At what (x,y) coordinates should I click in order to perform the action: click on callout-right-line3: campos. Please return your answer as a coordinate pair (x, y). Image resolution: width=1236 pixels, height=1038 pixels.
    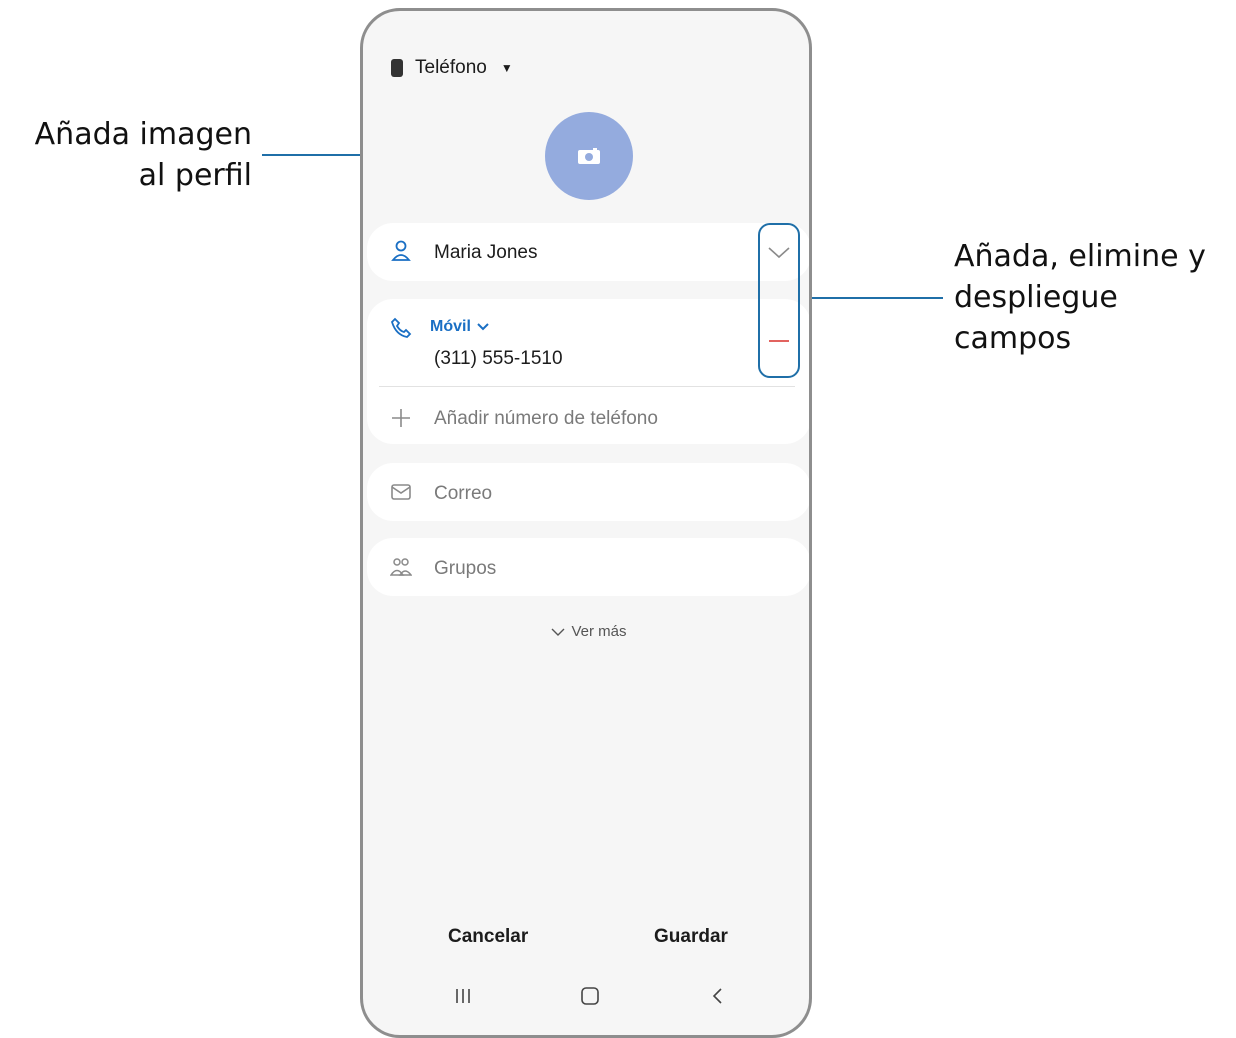
    Looking at the image, I should click on (1013, 338).